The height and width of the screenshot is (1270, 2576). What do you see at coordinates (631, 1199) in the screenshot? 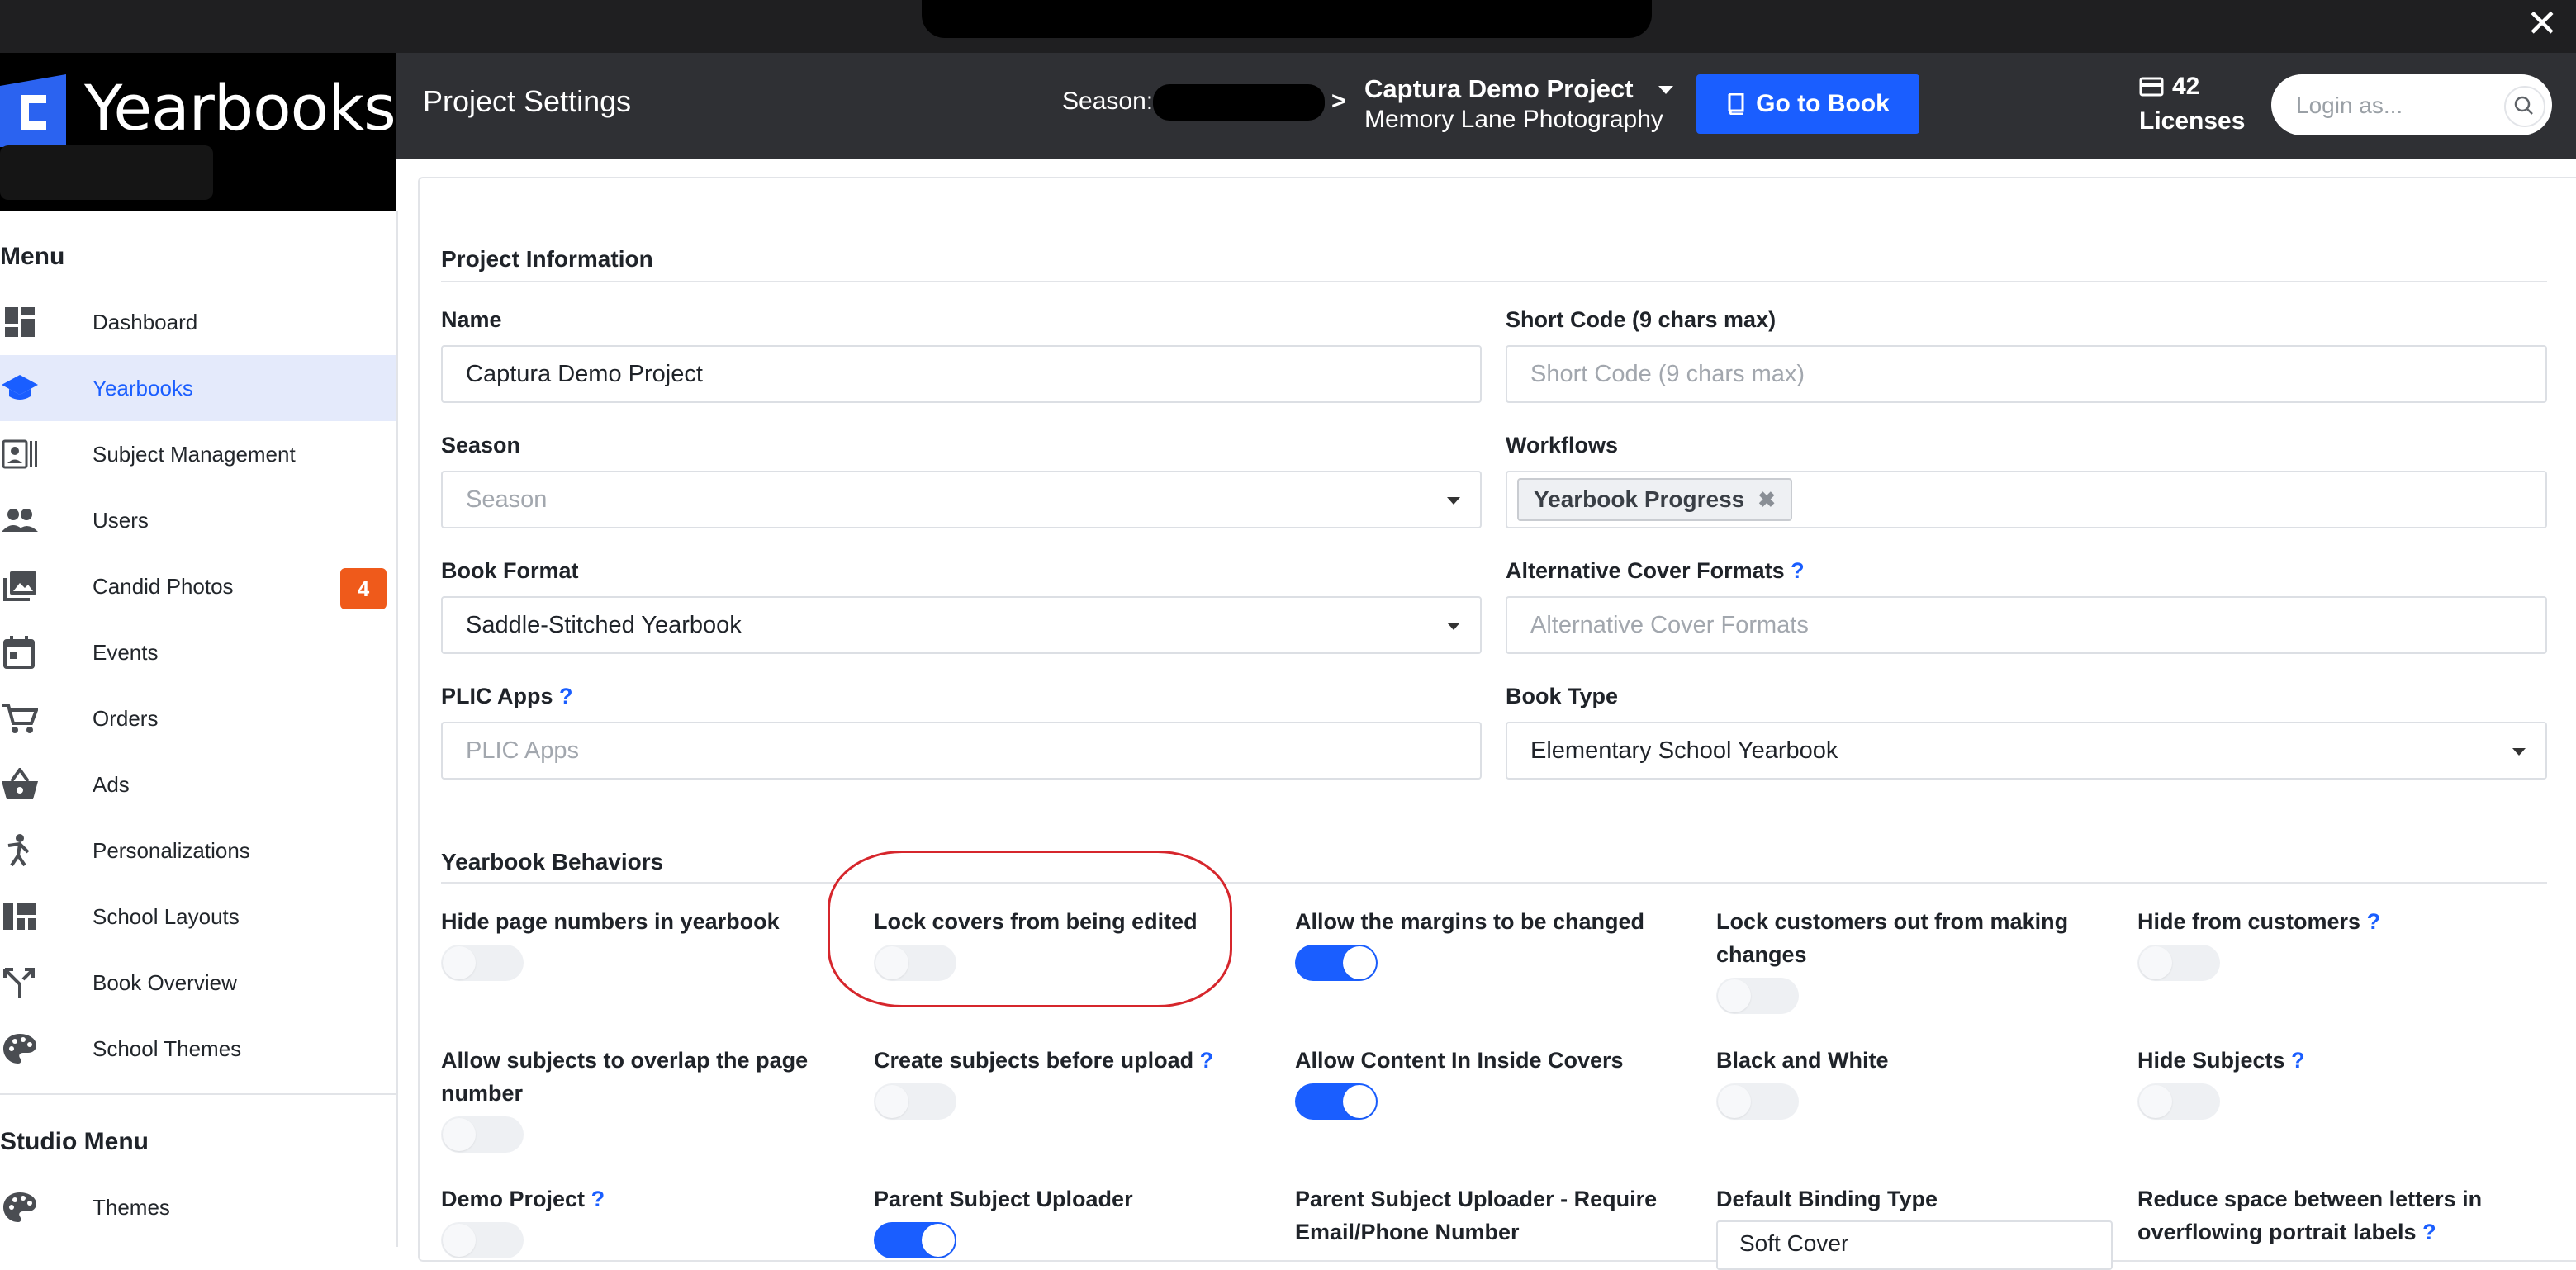
I see `demo-project-label: Demo Project ?` at bounding box center [631, 1199].